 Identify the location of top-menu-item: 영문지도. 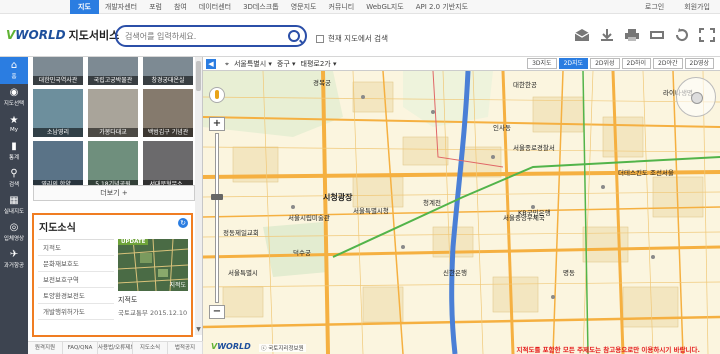
(304, 7).